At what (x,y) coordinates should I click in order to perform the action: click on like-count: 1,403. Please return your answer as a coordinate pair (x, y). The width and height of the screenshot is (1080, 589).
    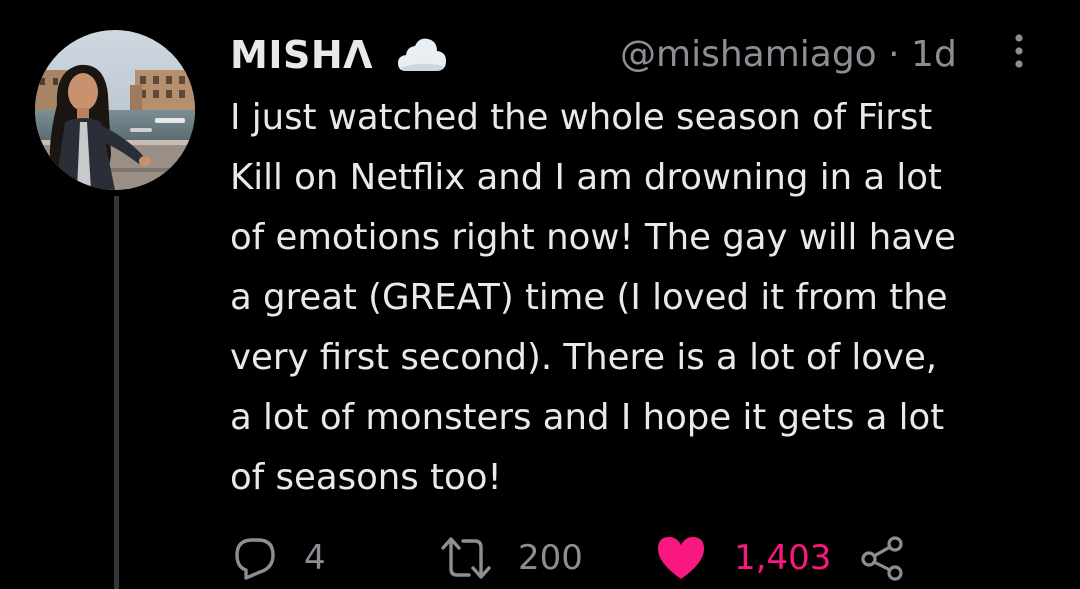
    Looking at the image, I should click on (783, 558).